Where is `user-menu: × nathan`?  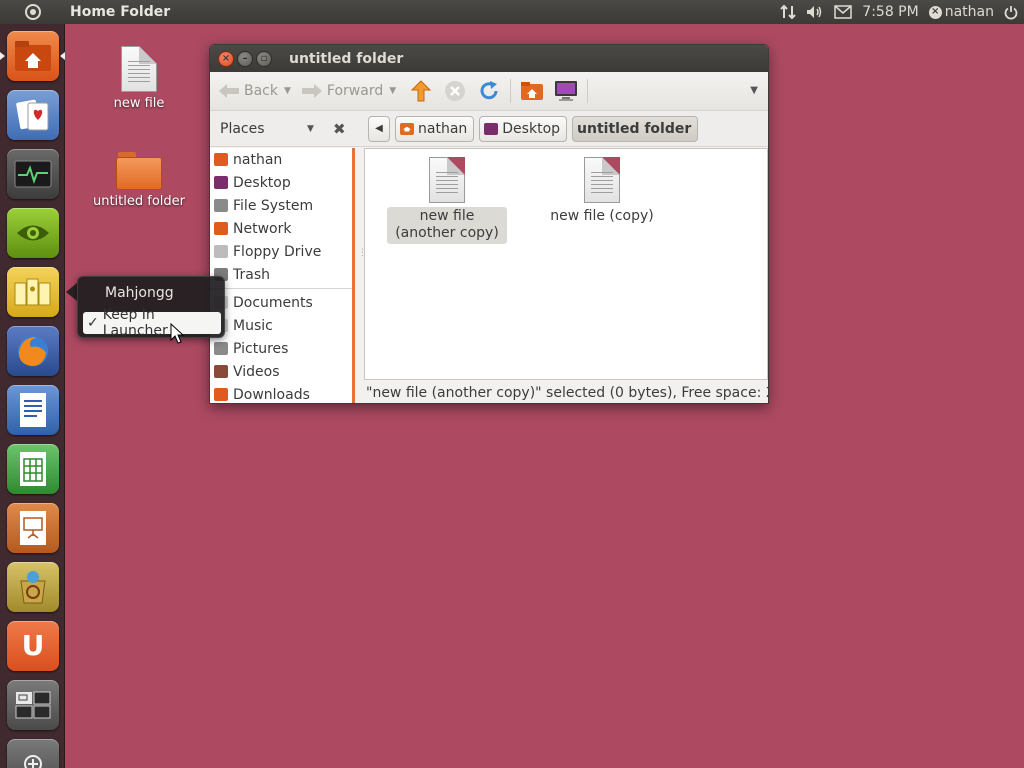 user-menu: × nathan is located at coordinates (961, 12).